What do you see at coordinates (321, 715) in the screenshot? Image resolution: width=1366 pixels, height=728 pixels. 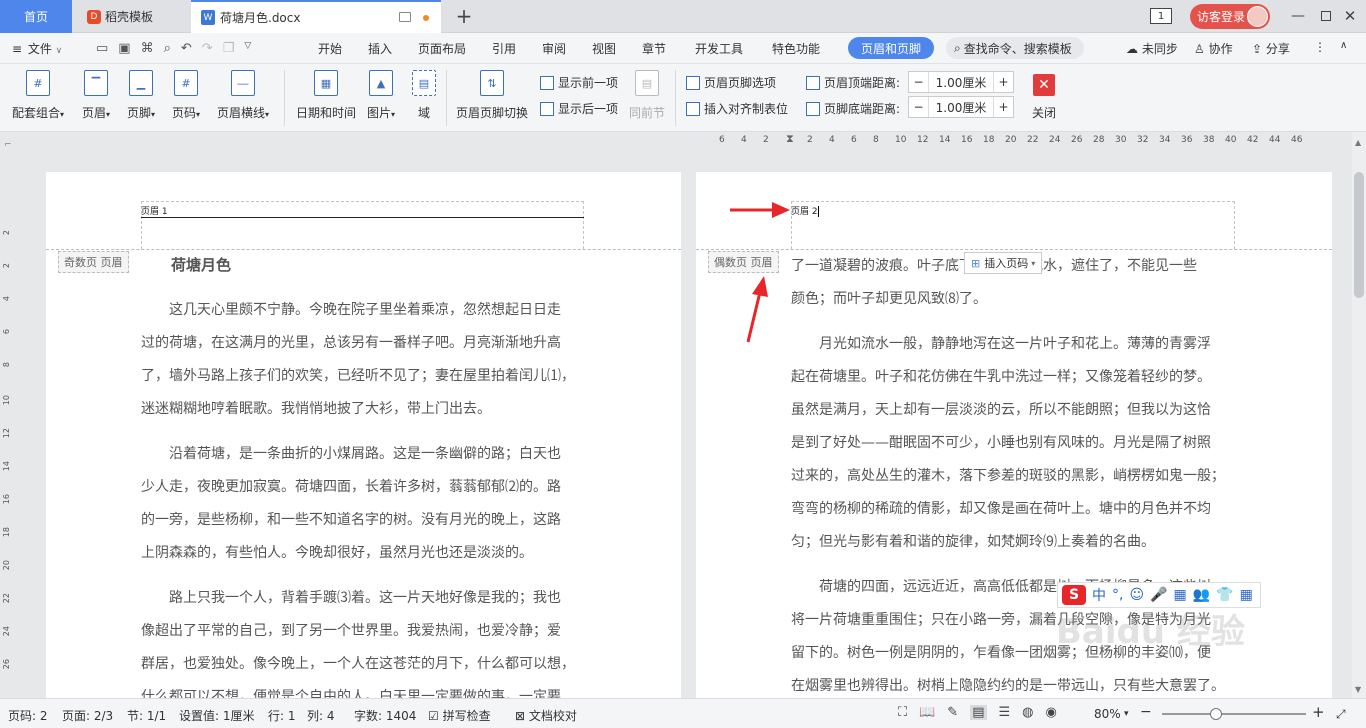 I see `status-col: 列: 4` at bounding box center [321, 715].